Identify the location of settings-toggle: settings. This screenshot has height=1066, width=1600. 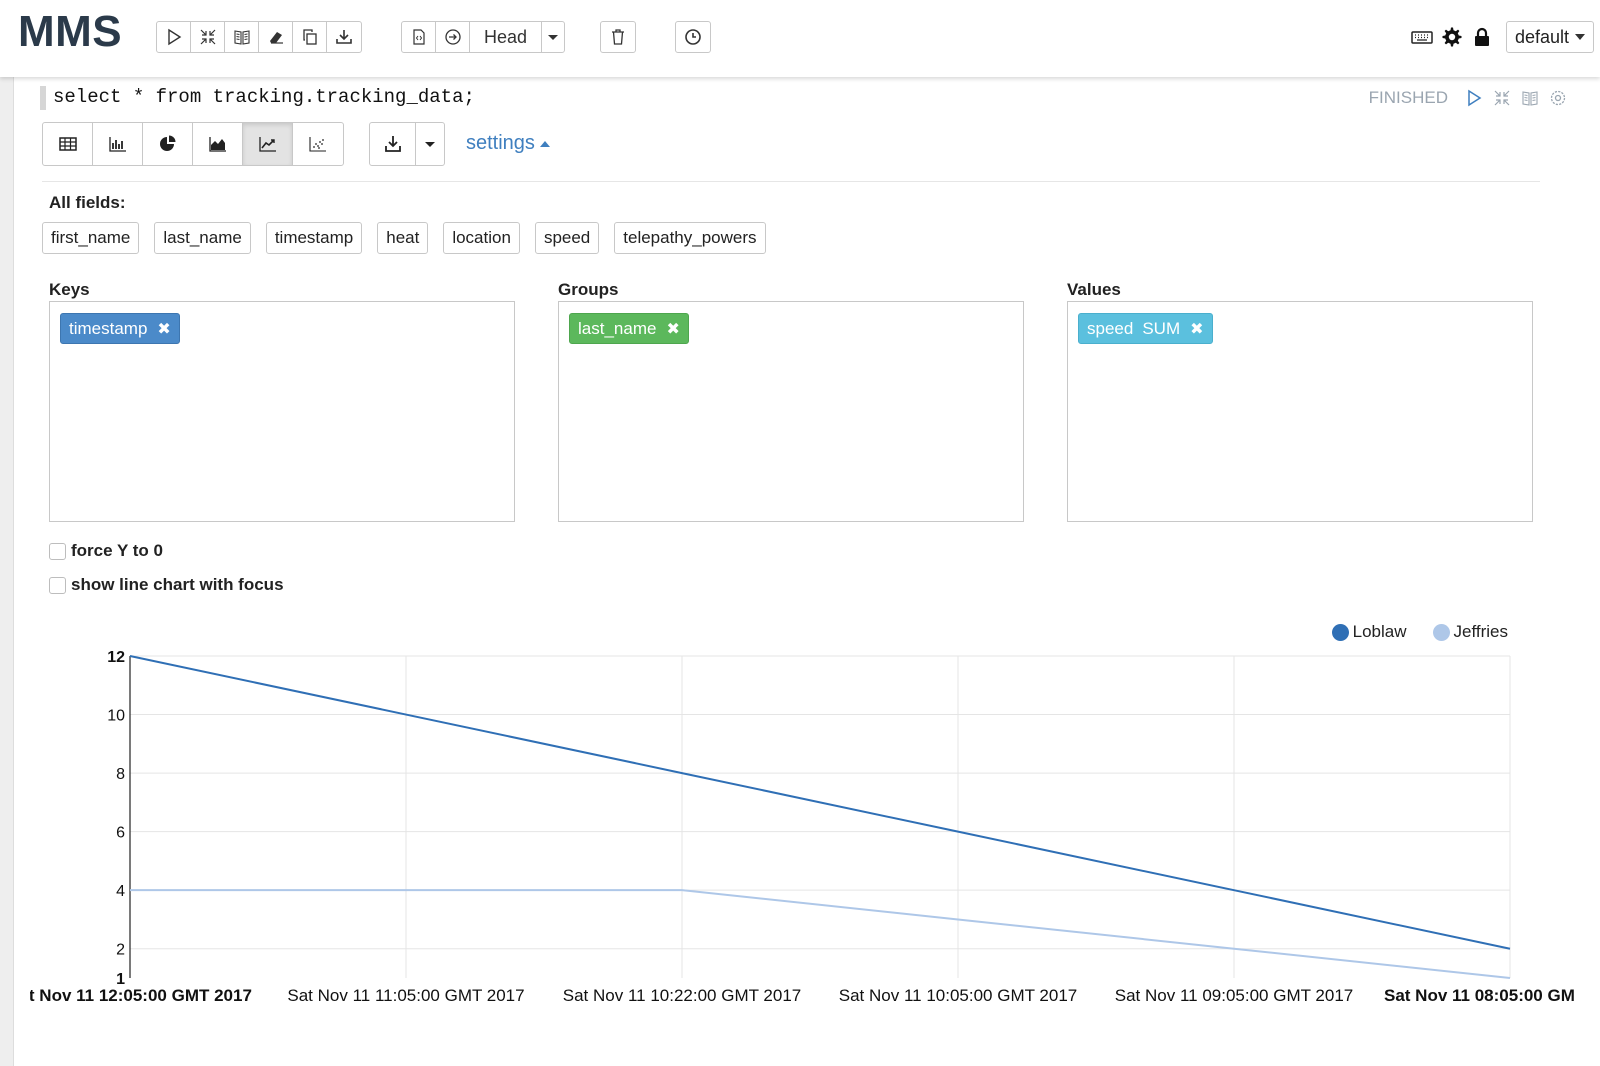
(508, 143).